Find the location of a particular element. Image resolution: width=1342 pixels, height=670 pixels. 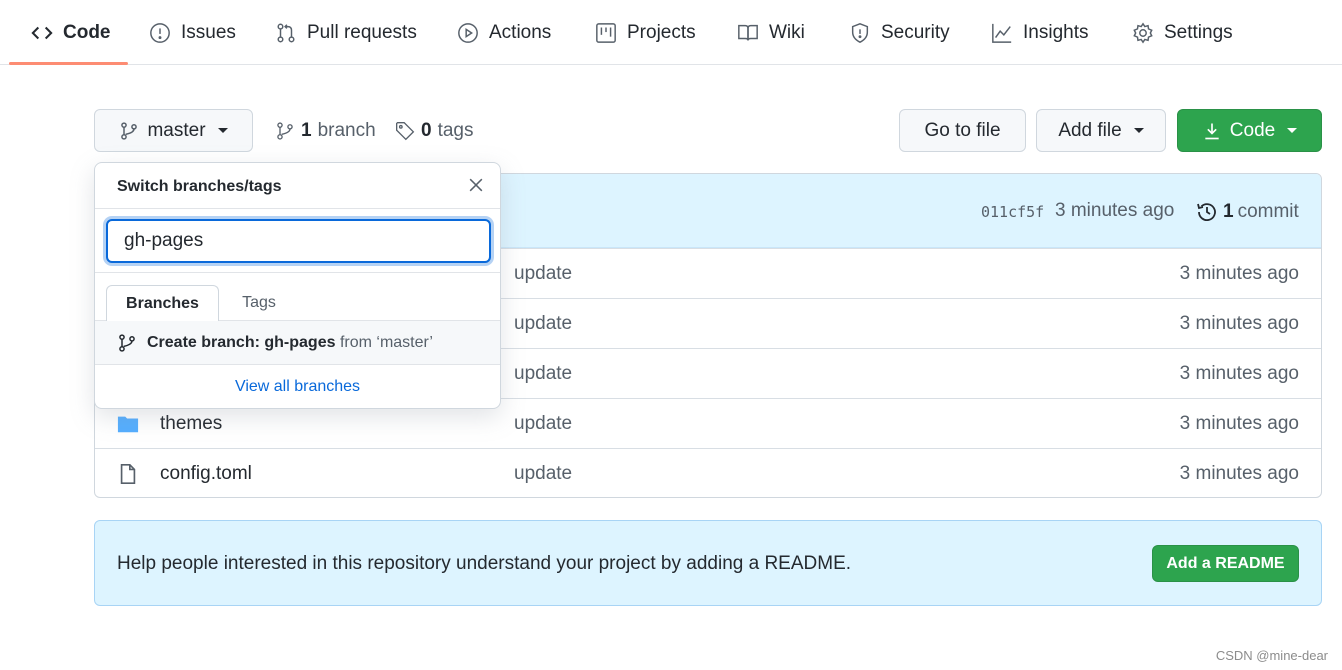

tag-word: tags is located at coordinates (455, 130).